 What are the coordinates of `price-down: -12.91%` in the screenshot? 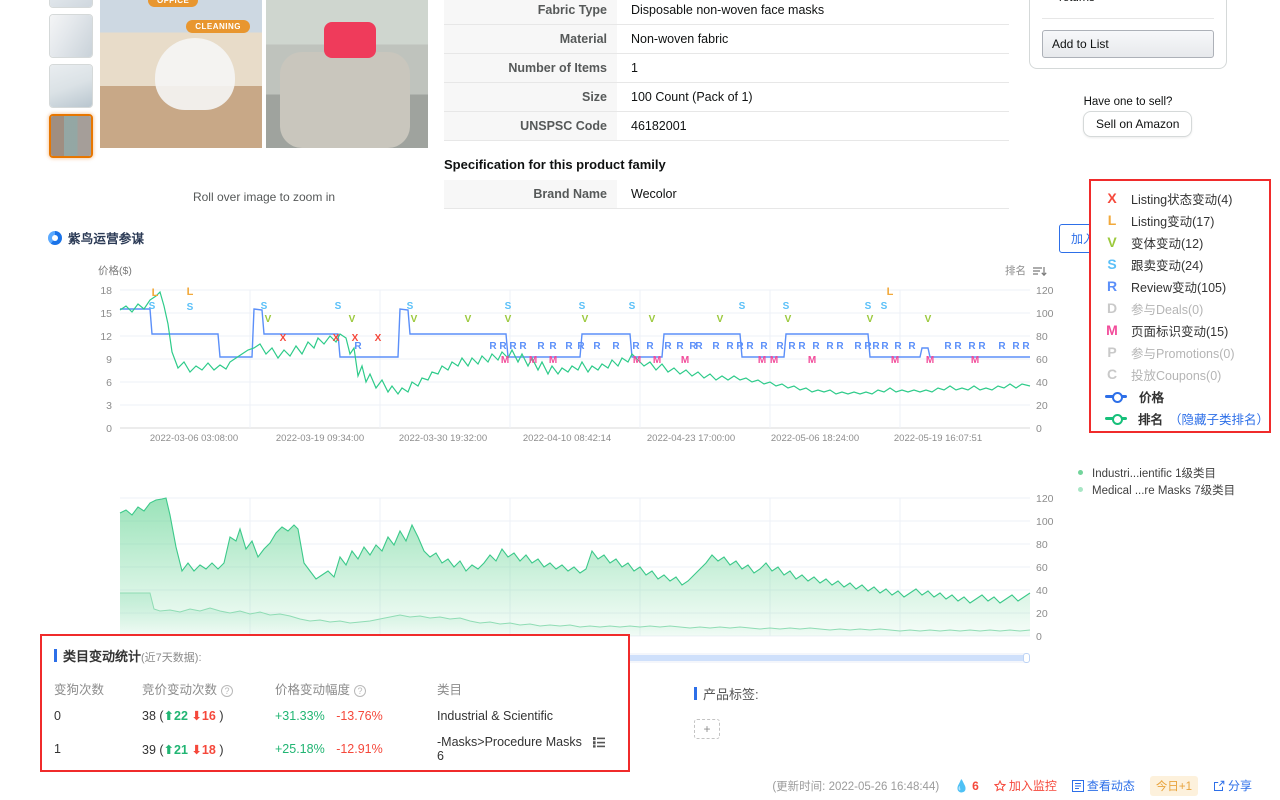 It's located at (359, 749).